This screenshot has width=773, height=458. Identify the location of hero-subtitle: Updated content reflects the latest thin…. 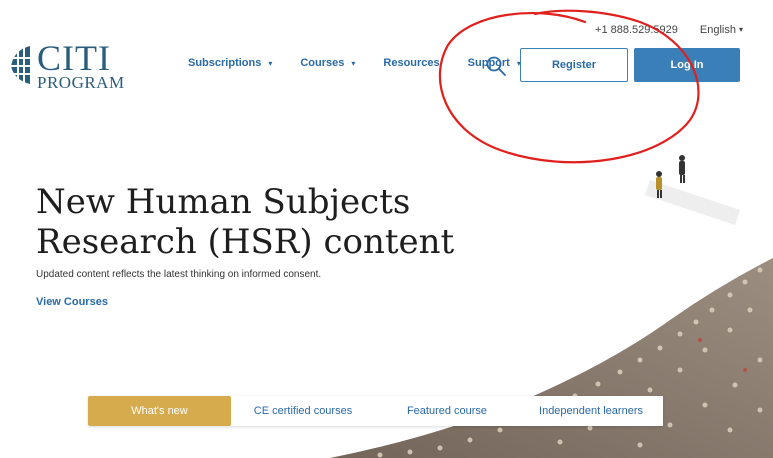
(179, 274).